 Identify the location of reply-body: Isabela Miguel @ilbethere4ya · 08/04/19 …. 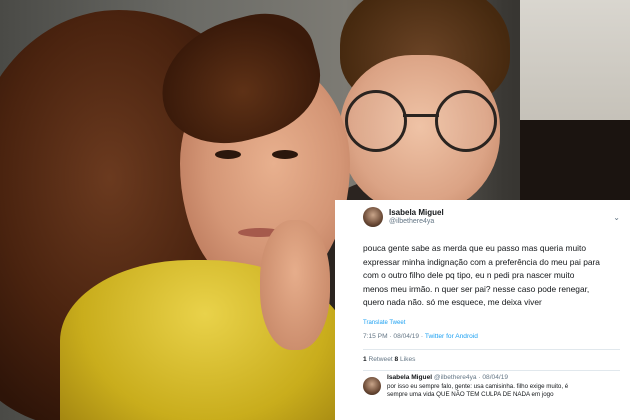
(503, 386).